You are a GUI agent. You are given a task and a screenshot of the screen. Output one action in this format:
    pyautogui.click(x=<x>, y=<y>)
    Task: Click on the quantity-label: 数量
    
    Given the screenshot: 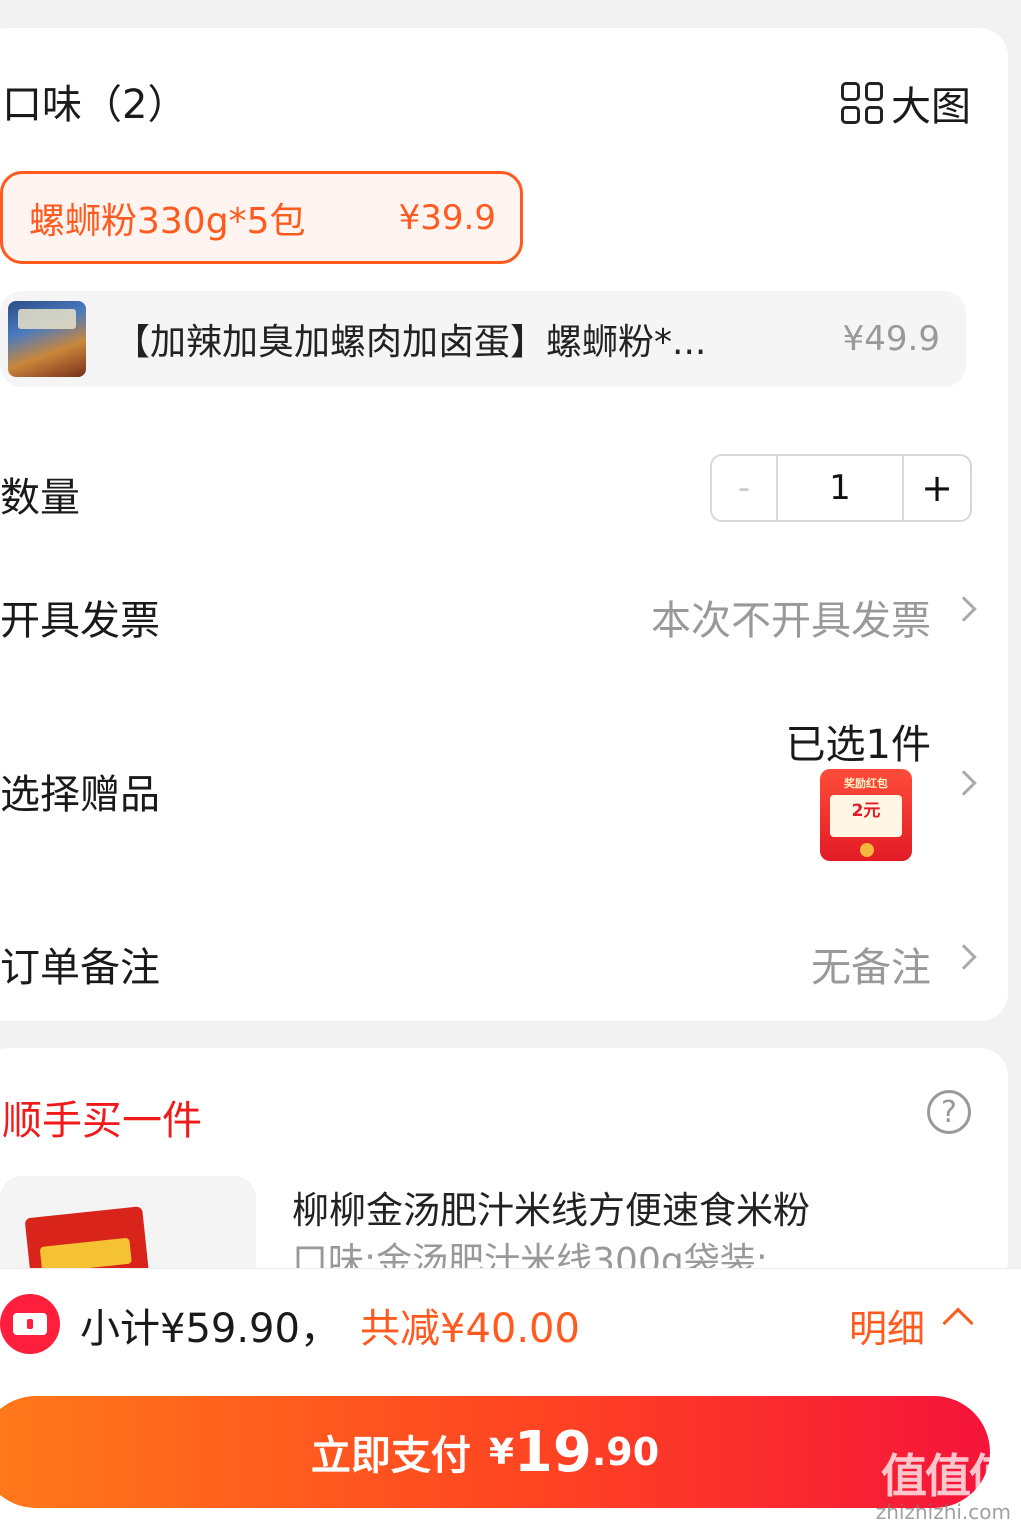 What is the action you would take?
    pyautogui.click(x=40, y=498)
    